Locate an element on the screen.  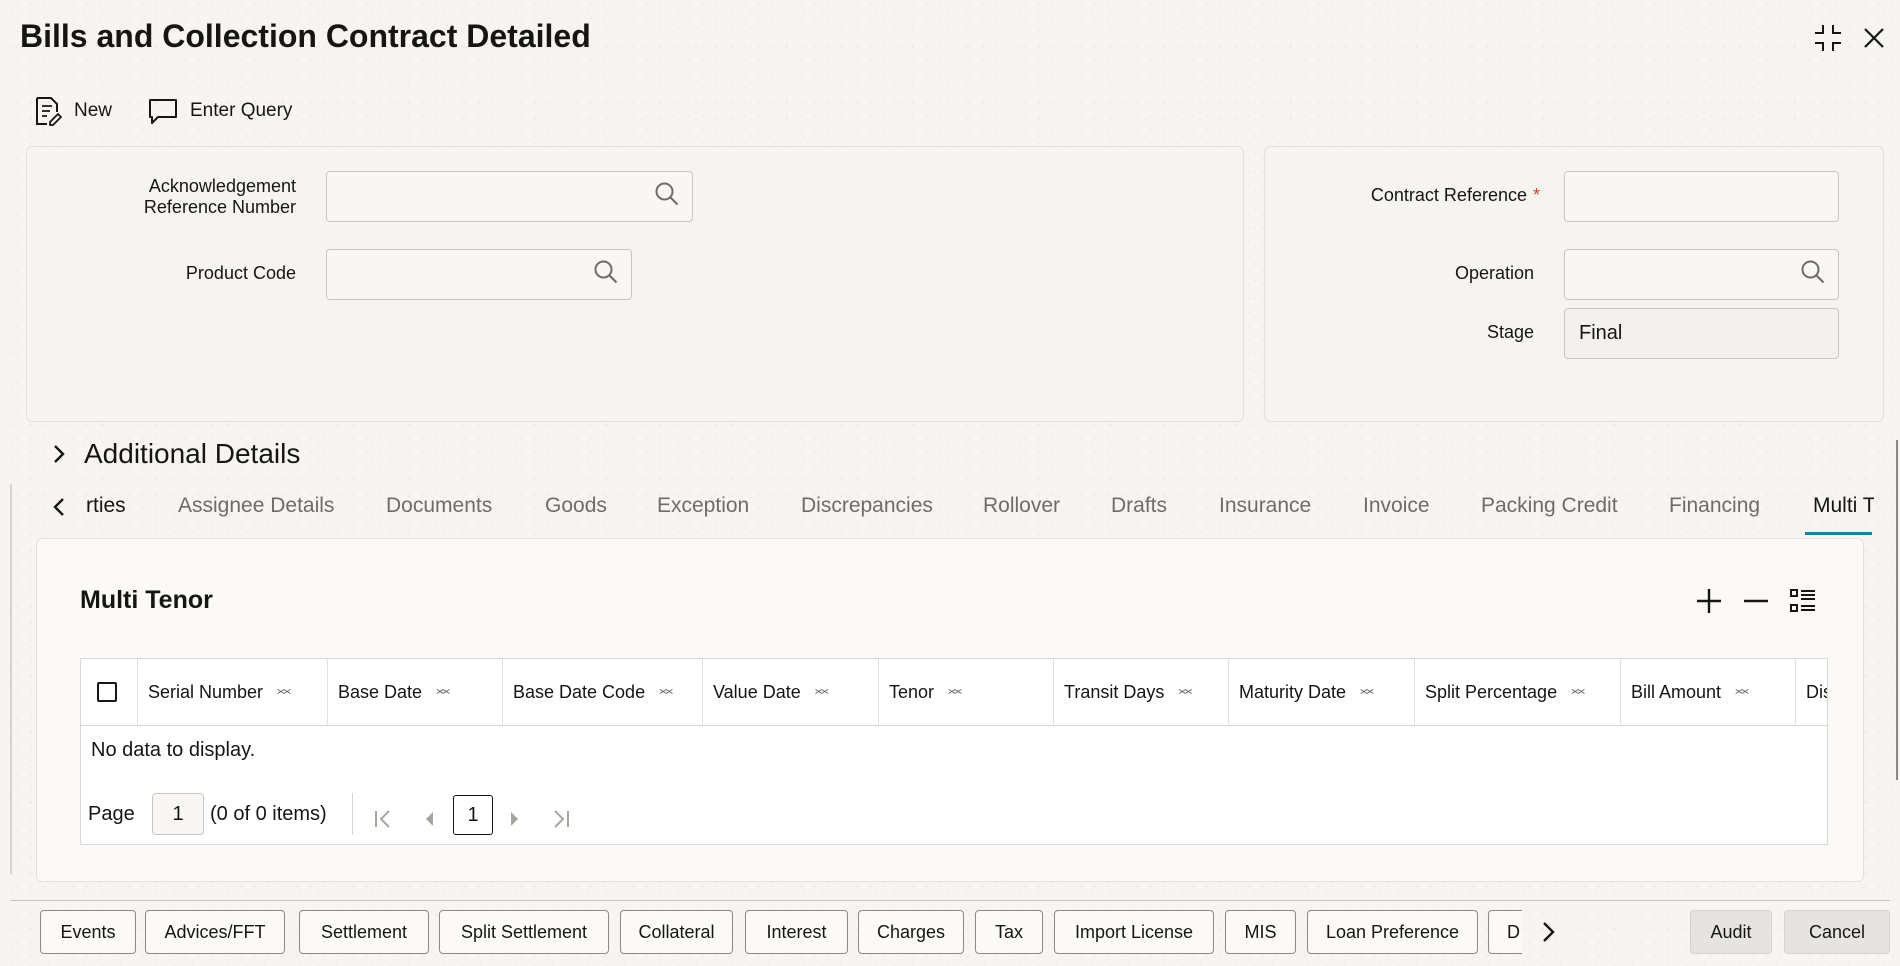
col-split-percentage: Split Percentage ︿ ﹀ is located at coordinates (1518, 692).